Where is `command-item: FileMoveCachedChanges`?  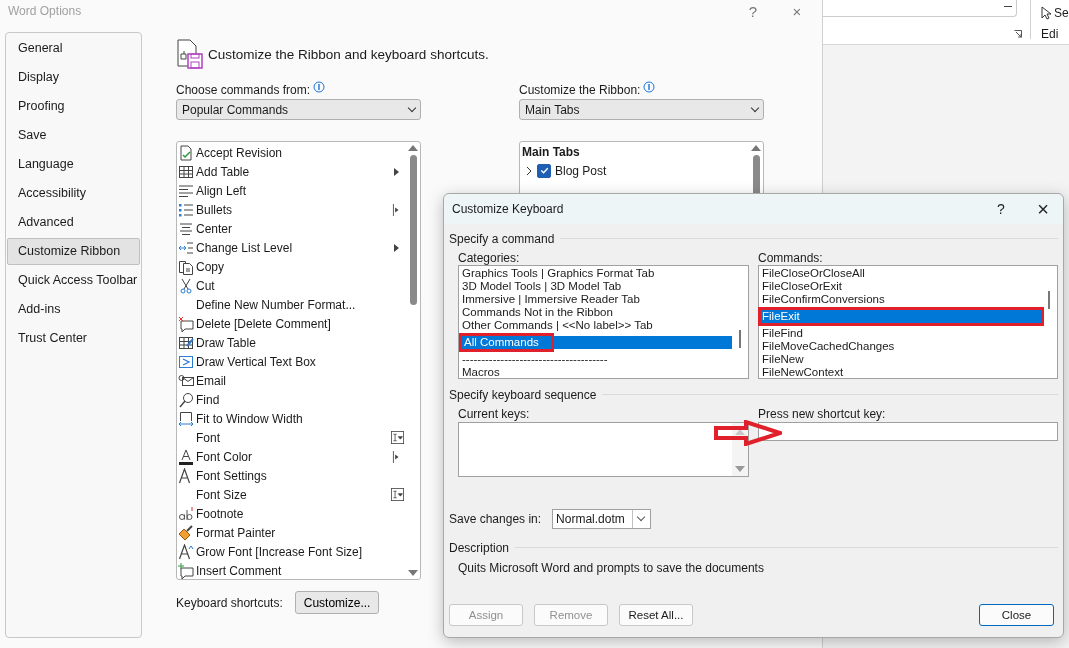 command-item: FileMoveCachedChanges is located at coordinates (901, 346).